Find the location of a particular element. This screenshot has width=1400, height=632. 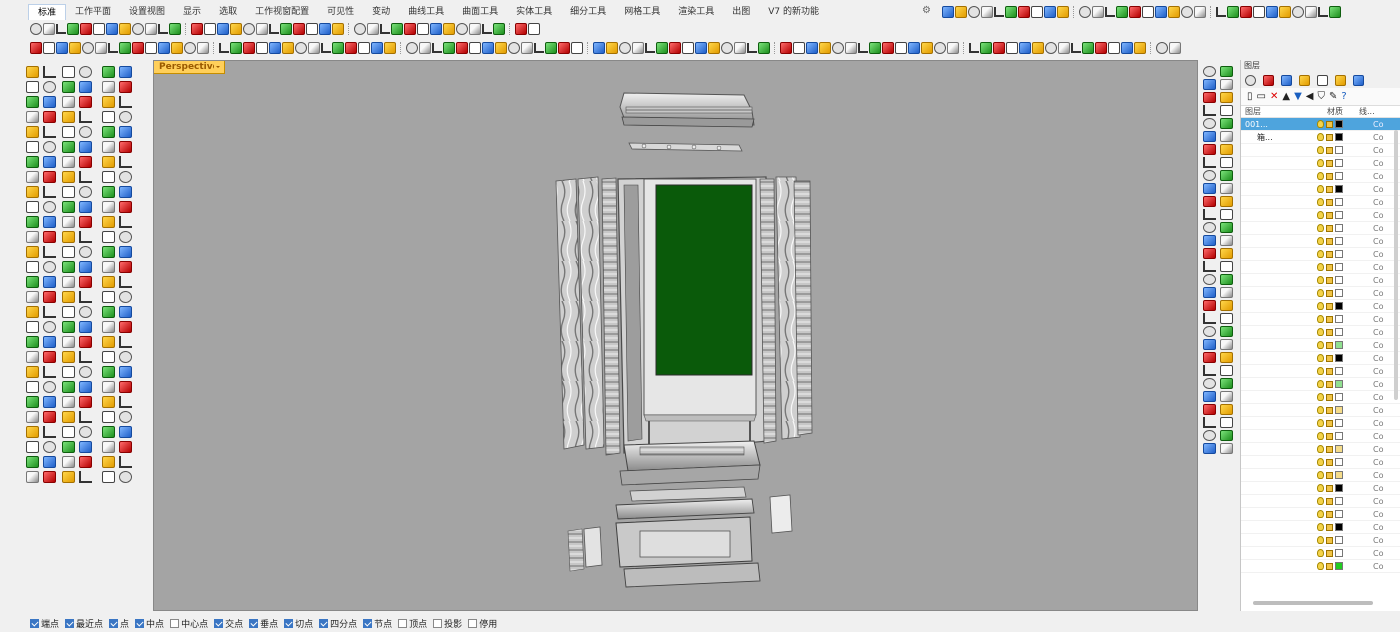

osnap-toggle: 顶点 is located at coordinates (412, 623).